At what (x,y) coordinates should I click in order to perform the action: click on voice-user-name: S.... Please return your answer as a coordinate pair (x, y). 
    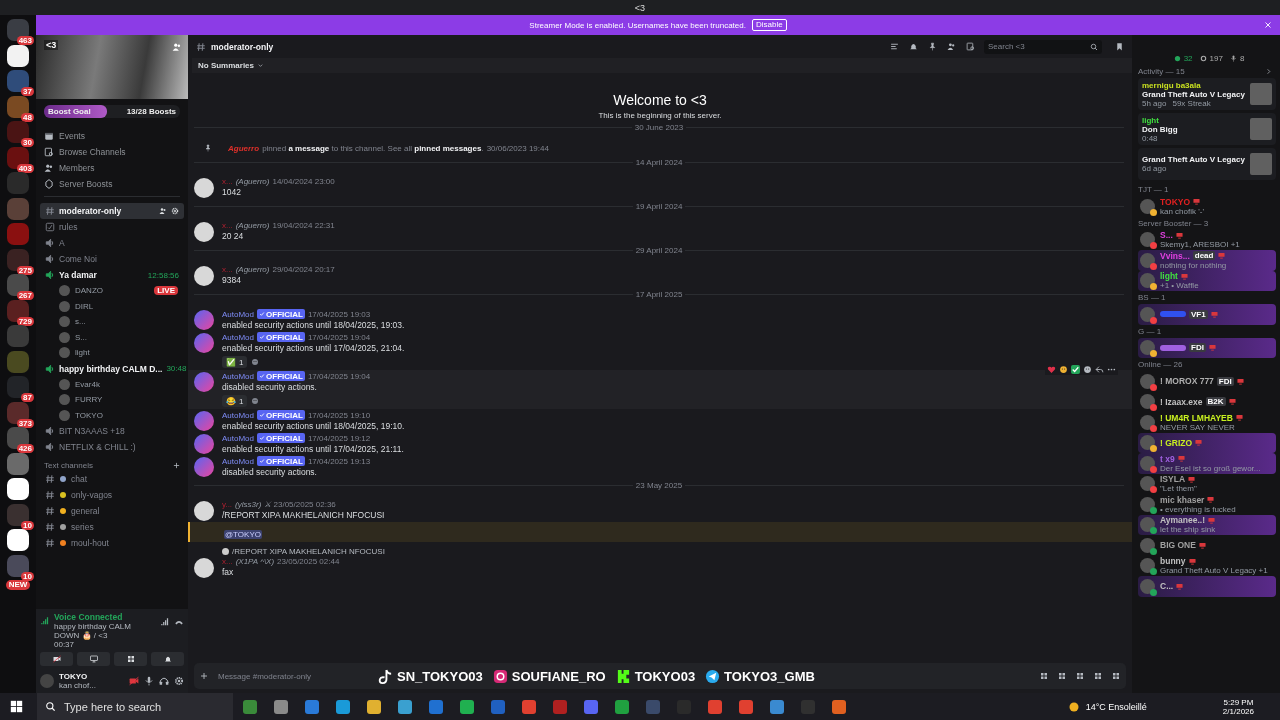
    Looking at the image, I should click on (126, 337).